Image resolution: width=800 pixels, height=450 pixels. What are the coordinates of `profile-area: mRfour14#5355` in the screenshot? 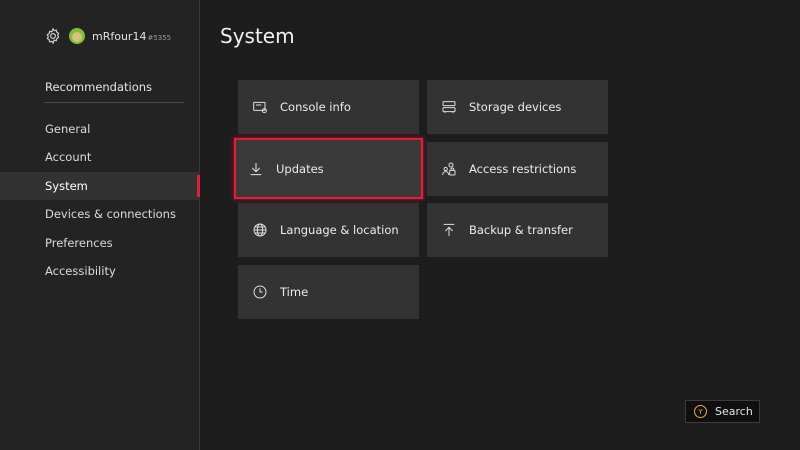 It's located at (107, 36).